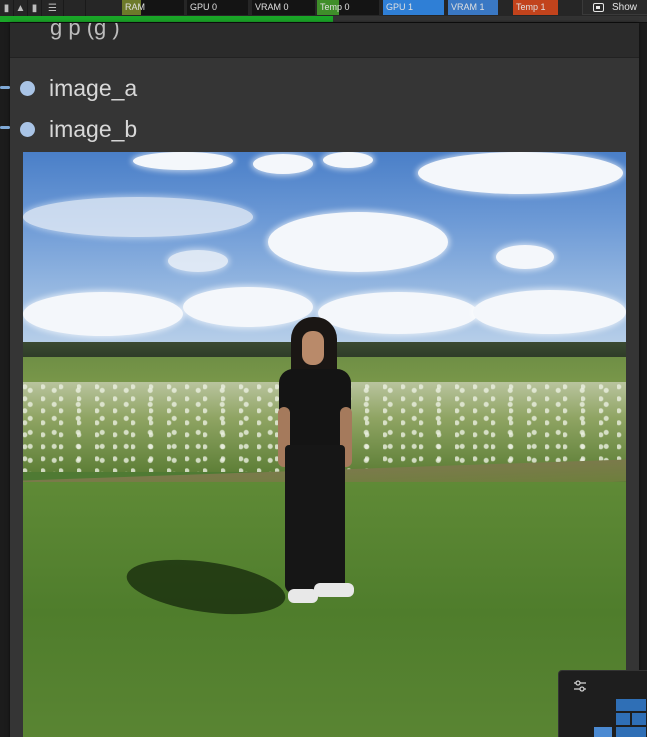 The height and width of the screenshot is (737, 647). I want to click on tool-icon-3: ▮, so click(35, 8).